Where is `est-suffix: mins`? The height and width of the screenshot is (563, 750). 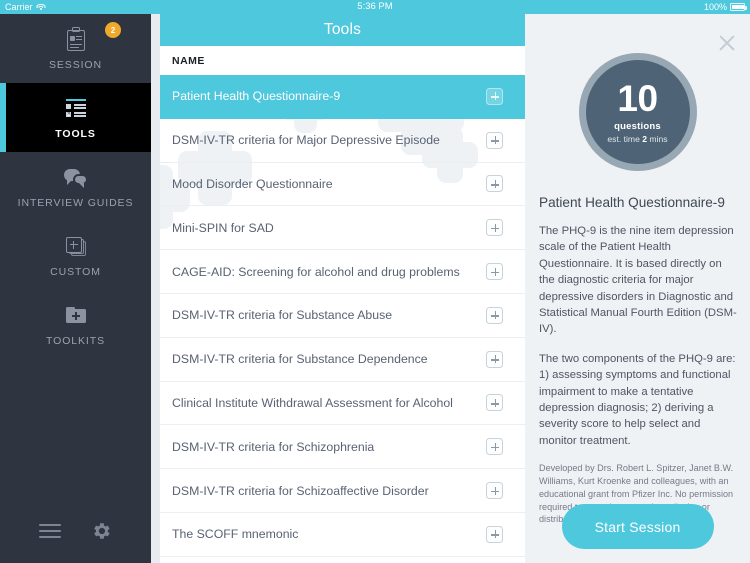
est-suffix: mins is located at coordinates (657, 138).